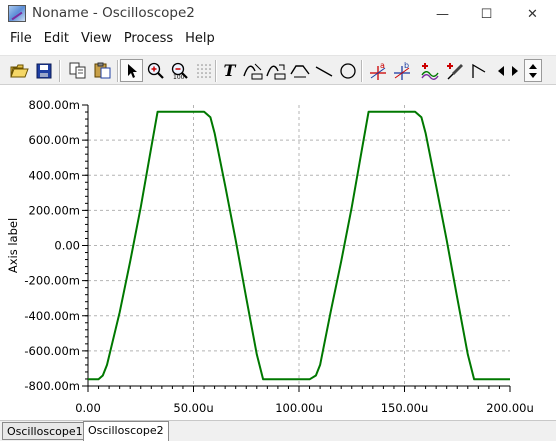 This screenshot has height=441, width=556. Describe the element at coordinates (179, 77) in the screenshot. I see `zoom-100-label: 100` at that location.